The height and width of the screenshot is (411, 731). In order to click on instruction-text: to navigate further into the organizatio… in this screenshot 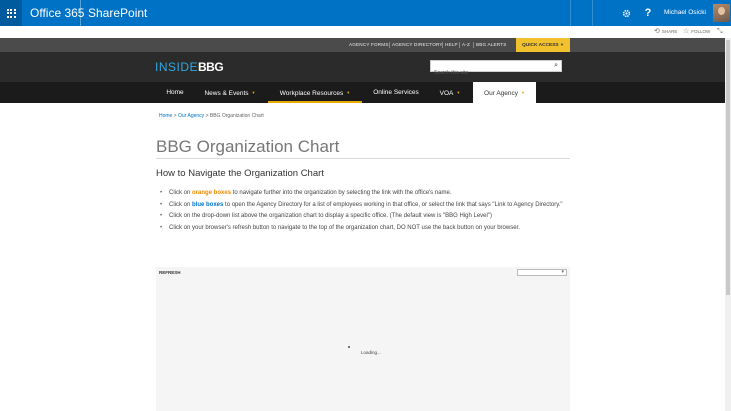, I will do `click(341, 193)`.